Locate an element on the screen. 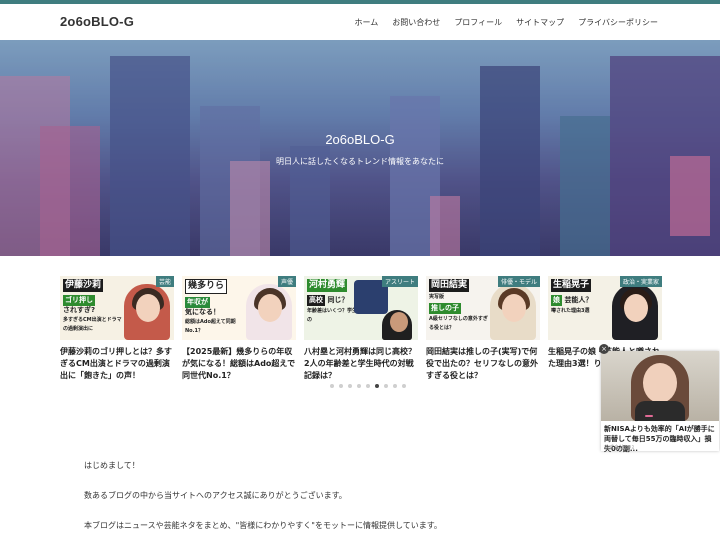 The image size is (720, 540). nav-sitemap: サイトマップ is located at coordinates (540, 22).